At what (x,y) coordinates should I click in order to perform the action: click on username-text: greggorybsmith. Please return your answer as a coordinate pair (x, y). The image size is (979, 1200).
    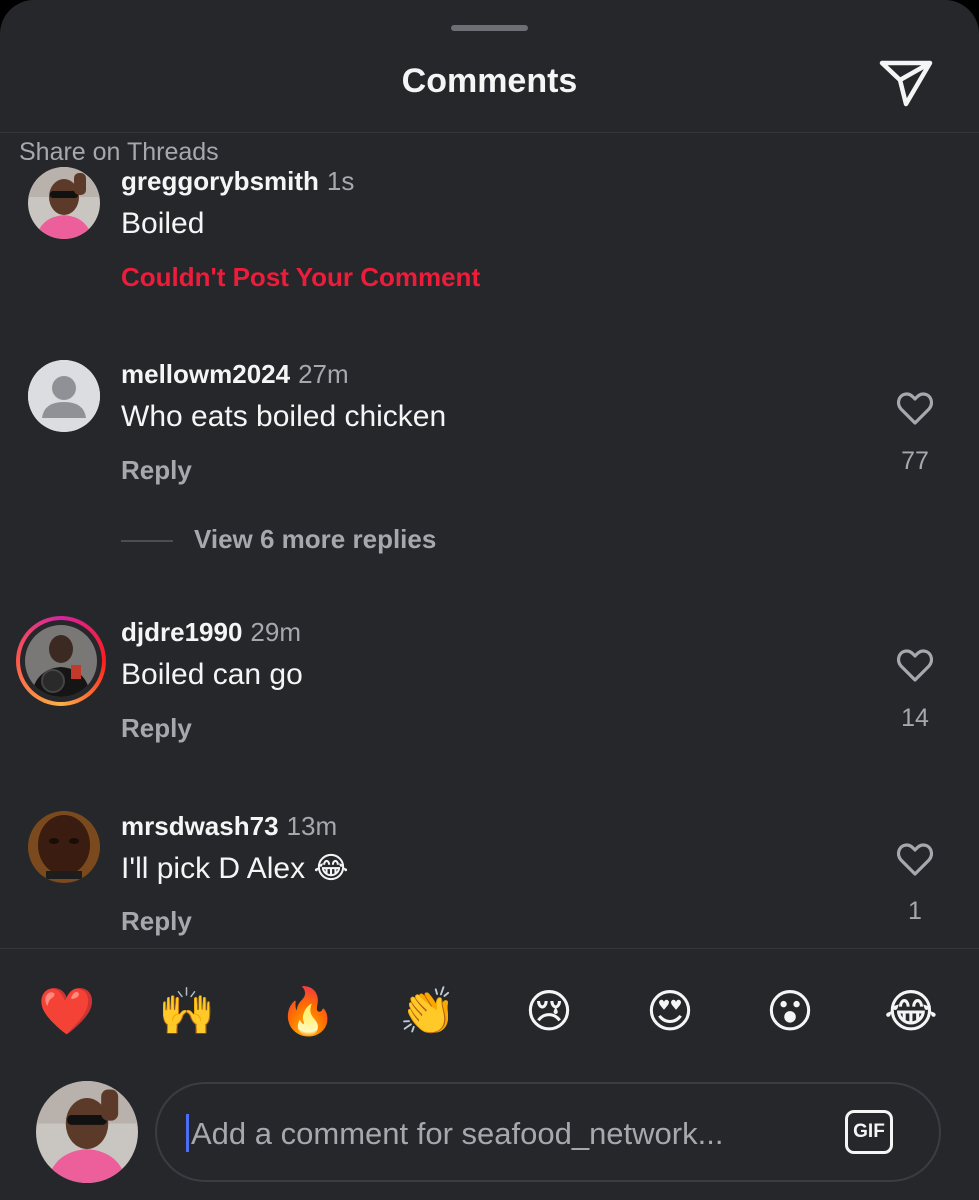
    Looking at the image, I should click on (220, 181).